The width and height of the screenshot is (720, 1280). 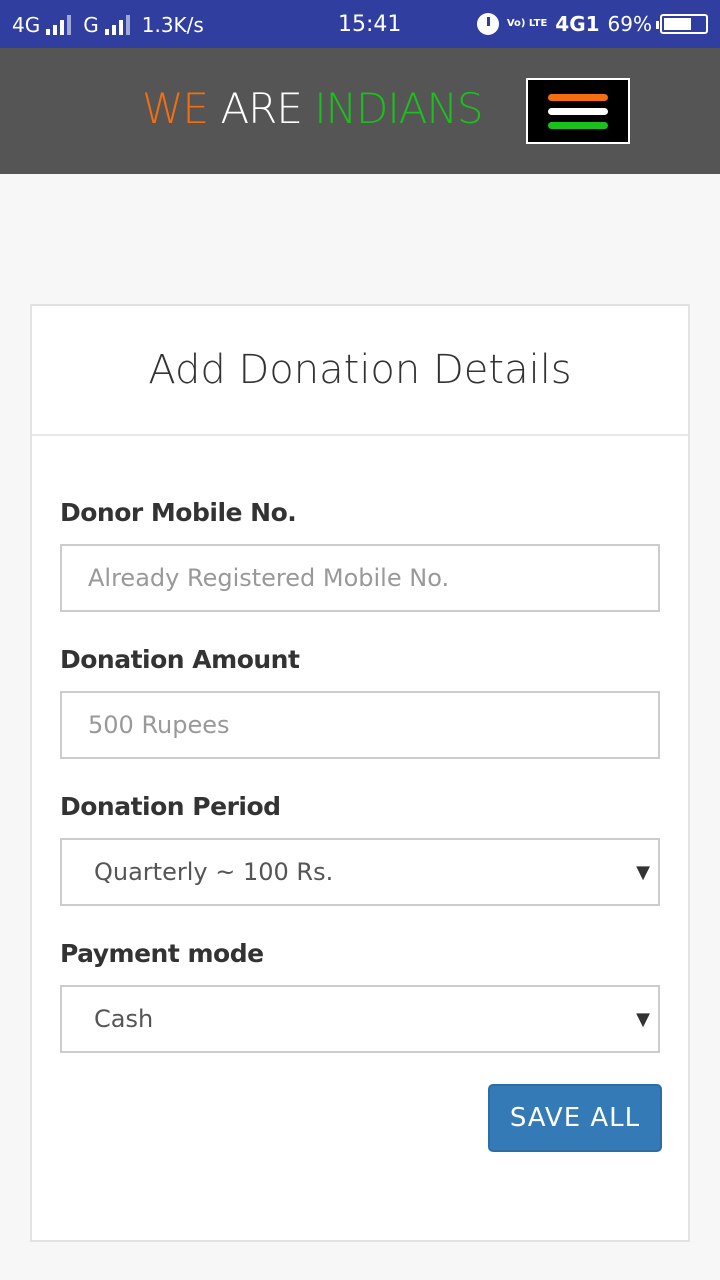 I want to click on payment-value: Cash, so click(x=124, y=1019).